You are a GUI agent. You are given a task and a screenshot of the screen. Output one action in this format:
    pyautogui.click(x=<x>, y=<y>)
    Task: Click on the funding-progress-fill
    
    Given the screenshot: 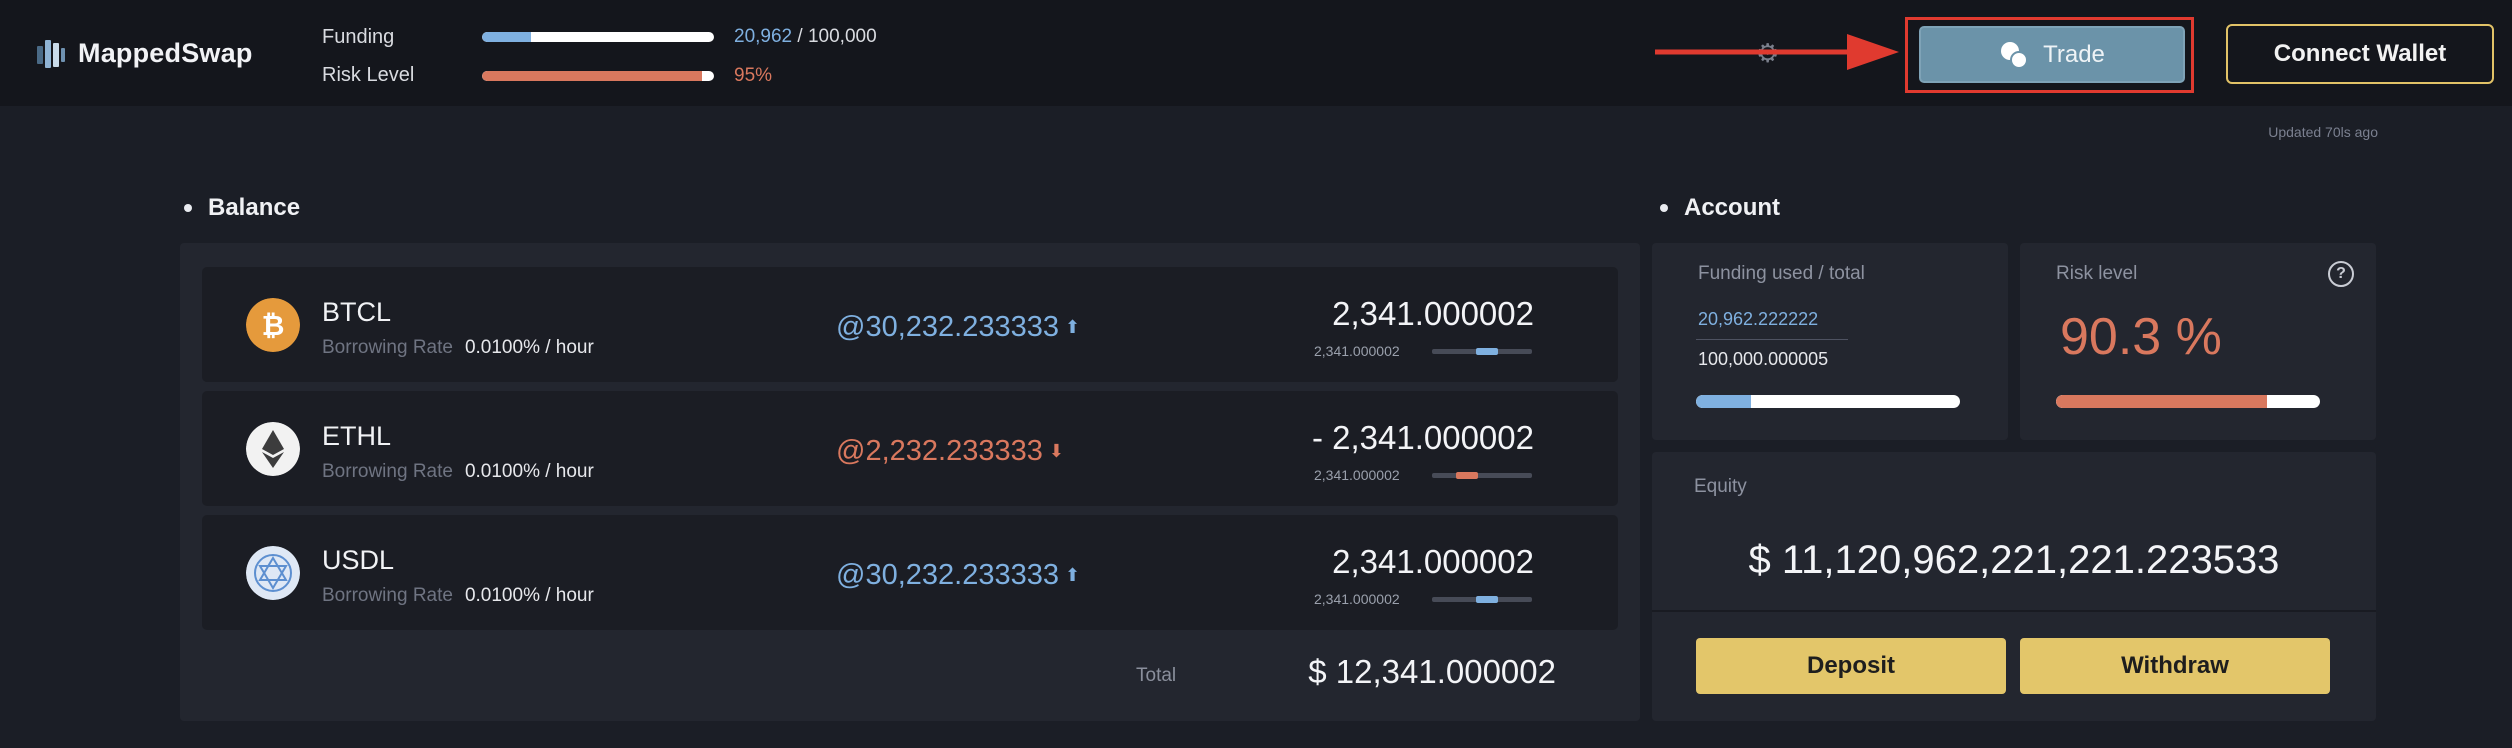 What is the action you would take?
    pyautogui.click(x=1724, y=401)
    